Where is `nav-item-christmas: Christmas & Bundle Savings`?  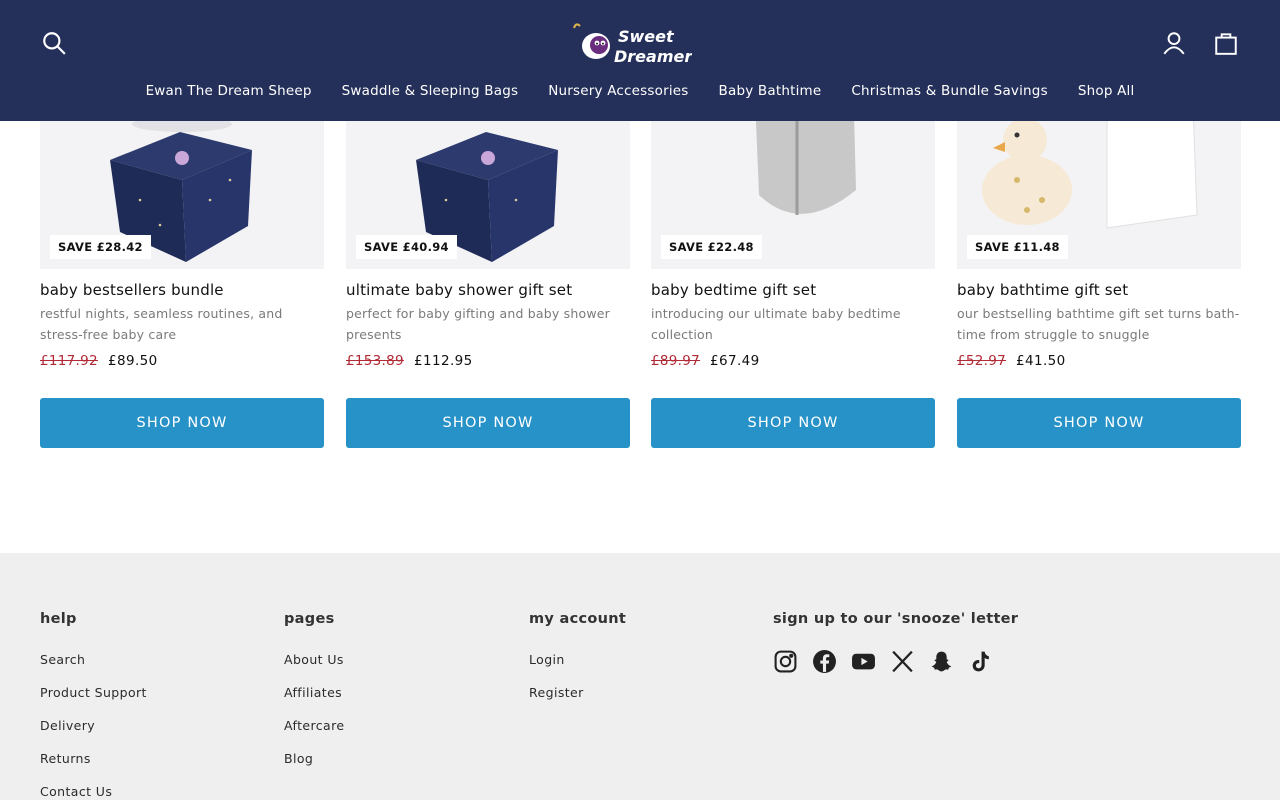 nav-item-christmas: Christmas & Bundle Savings is located at coordinates (949, 91).